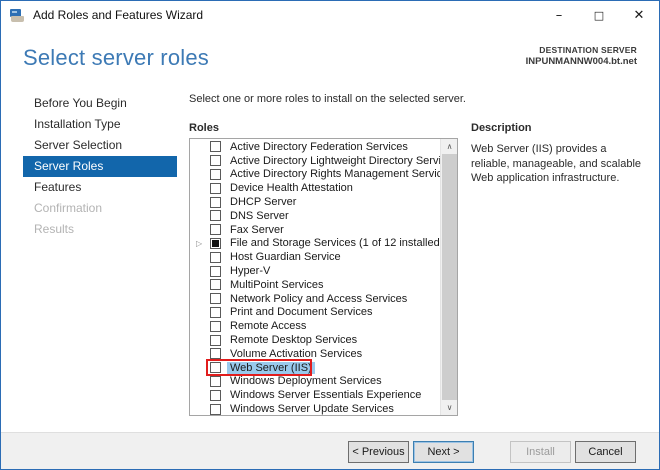 The width and height of the screenshot is (660, 470). Describe the element at coordinates (443, 452) in the screenshot. I see `next-button: Next >` at that location.